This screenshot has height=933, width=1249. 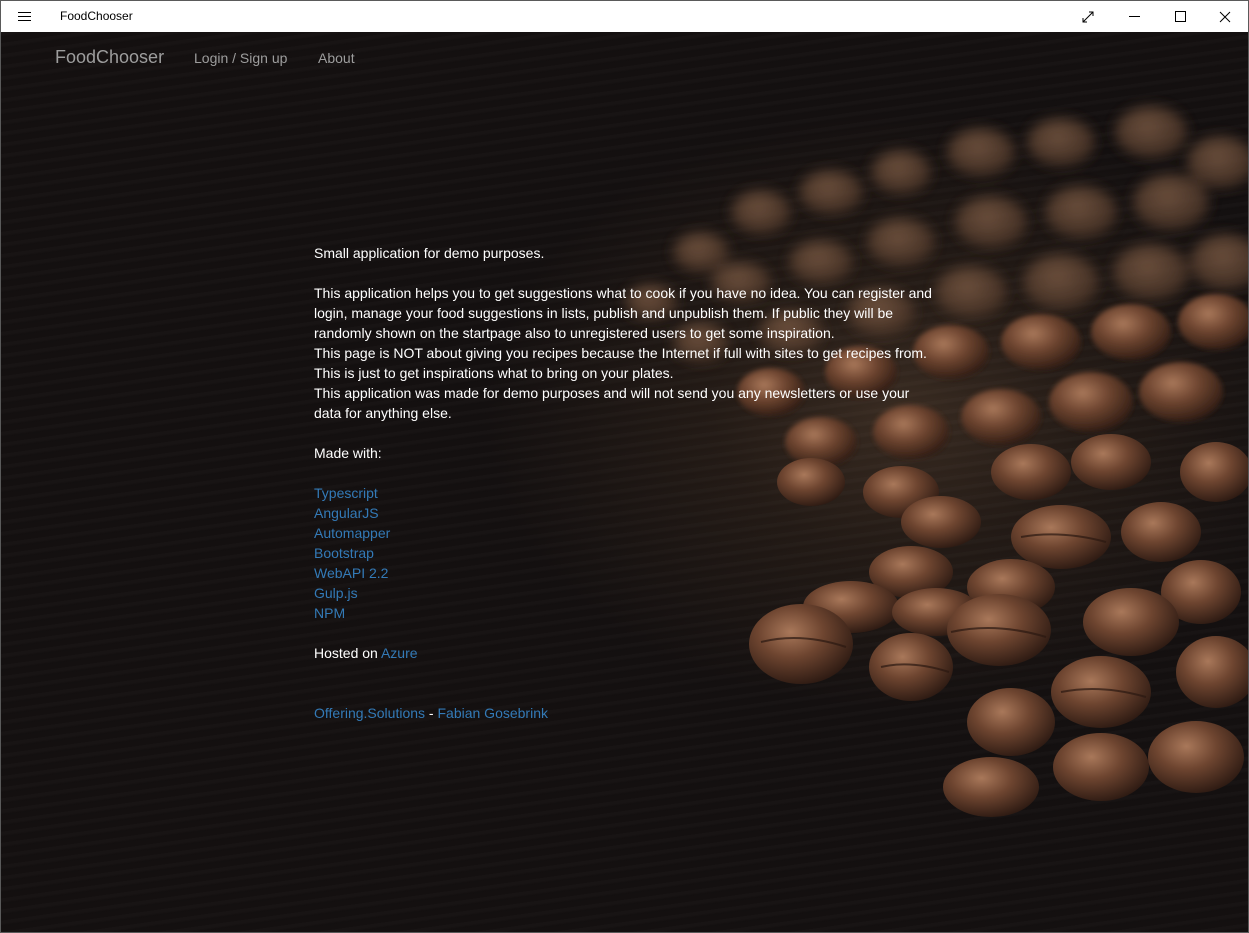 What do you see at coordinates (492, 713) in the screenshot?
I see `author-link: Fabian Gosebrink` at bounding box center [492, 713].